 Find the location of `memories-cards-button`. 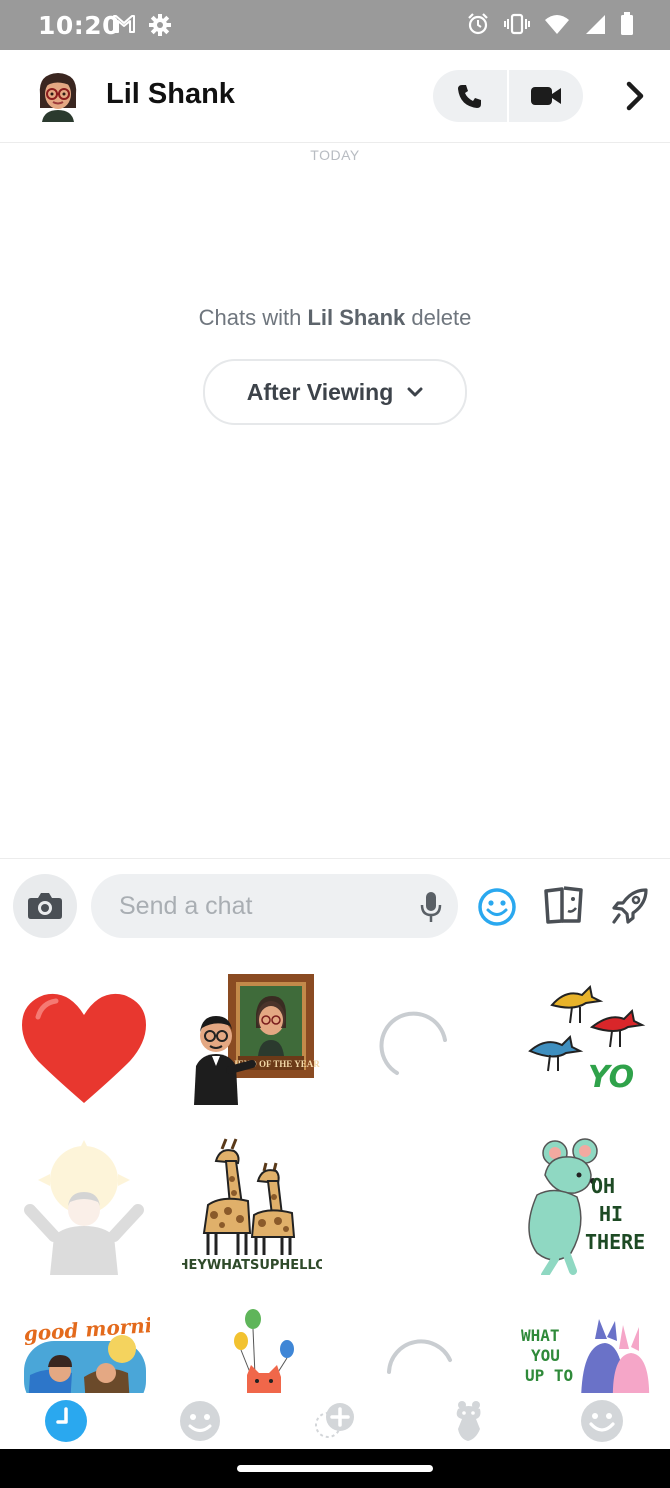

memories-cards-button is located at coordinates (564, 907).